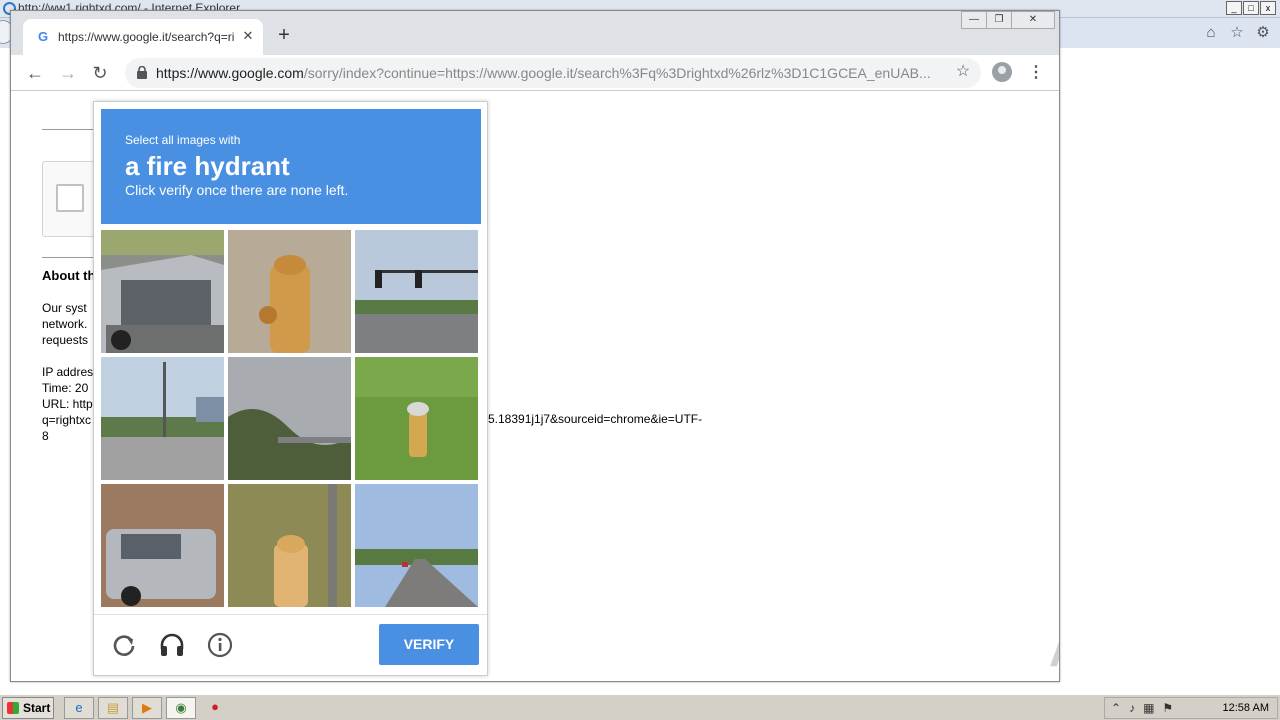 The height and width of the screenshot is (720, 1280). I want to click on start-button: Start, so click(28, 708).